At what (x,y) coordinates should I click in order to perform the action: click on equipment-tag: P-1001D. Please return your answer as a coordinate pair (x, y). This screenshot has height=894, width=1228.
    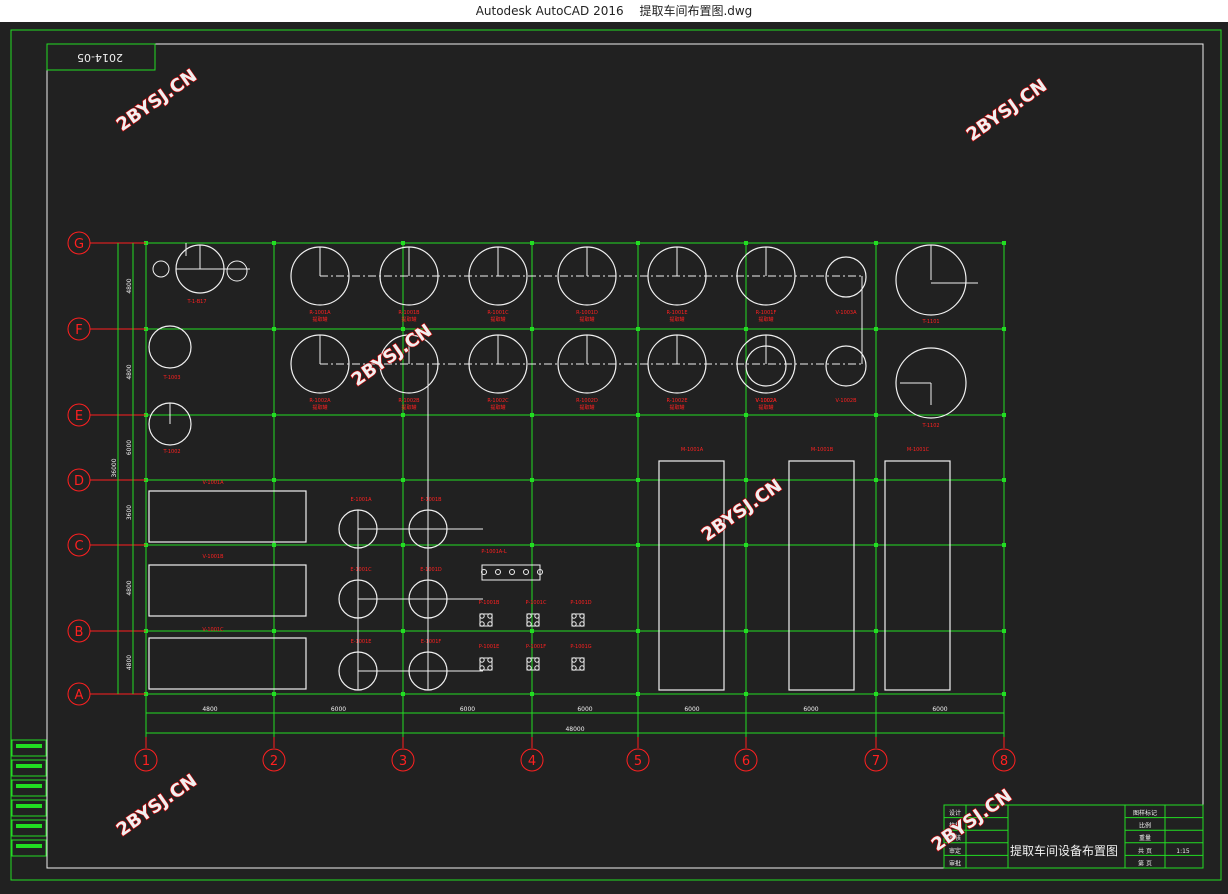
    Looking at the image, I should click on (580, 603).